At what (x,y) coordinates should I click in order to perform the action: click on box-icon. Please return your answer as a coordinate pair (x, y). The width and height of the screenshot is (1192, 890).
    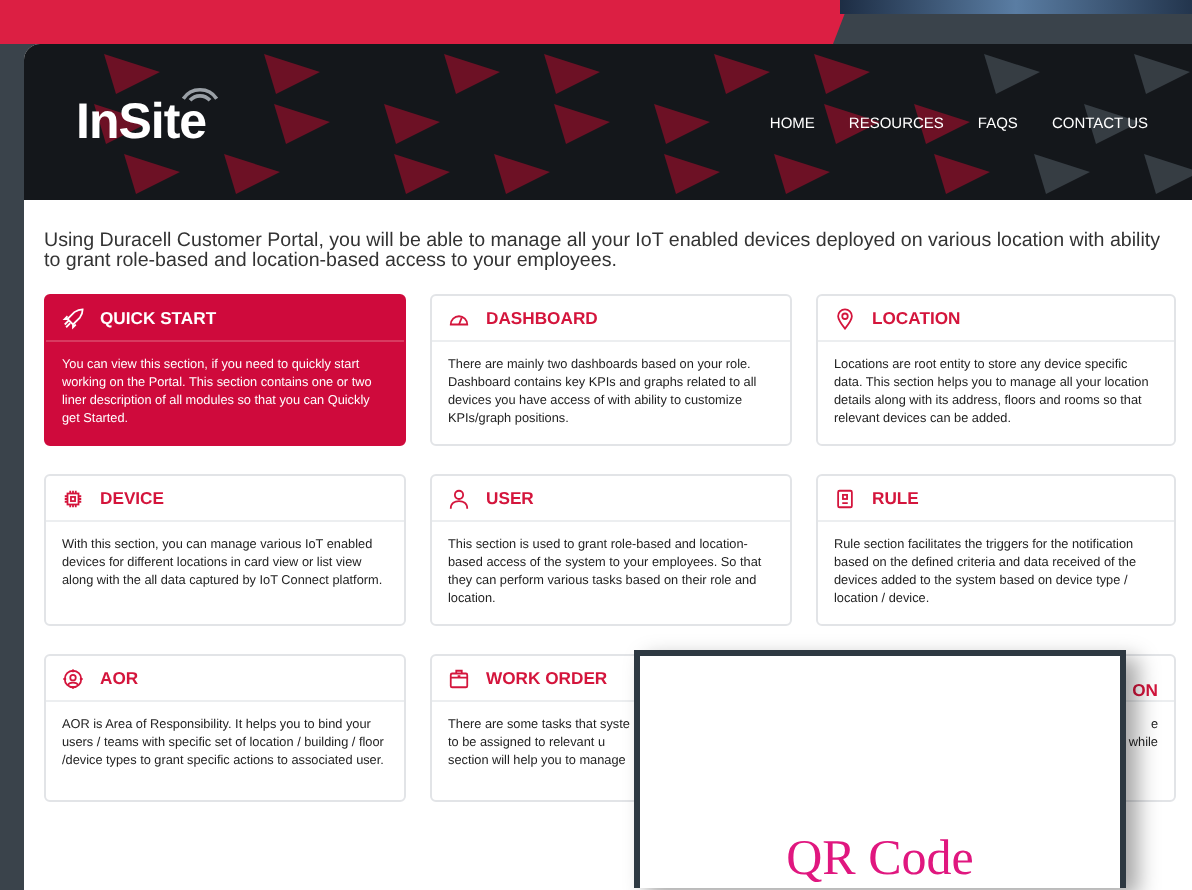
    Looking at the image, I should click on (459, 678).